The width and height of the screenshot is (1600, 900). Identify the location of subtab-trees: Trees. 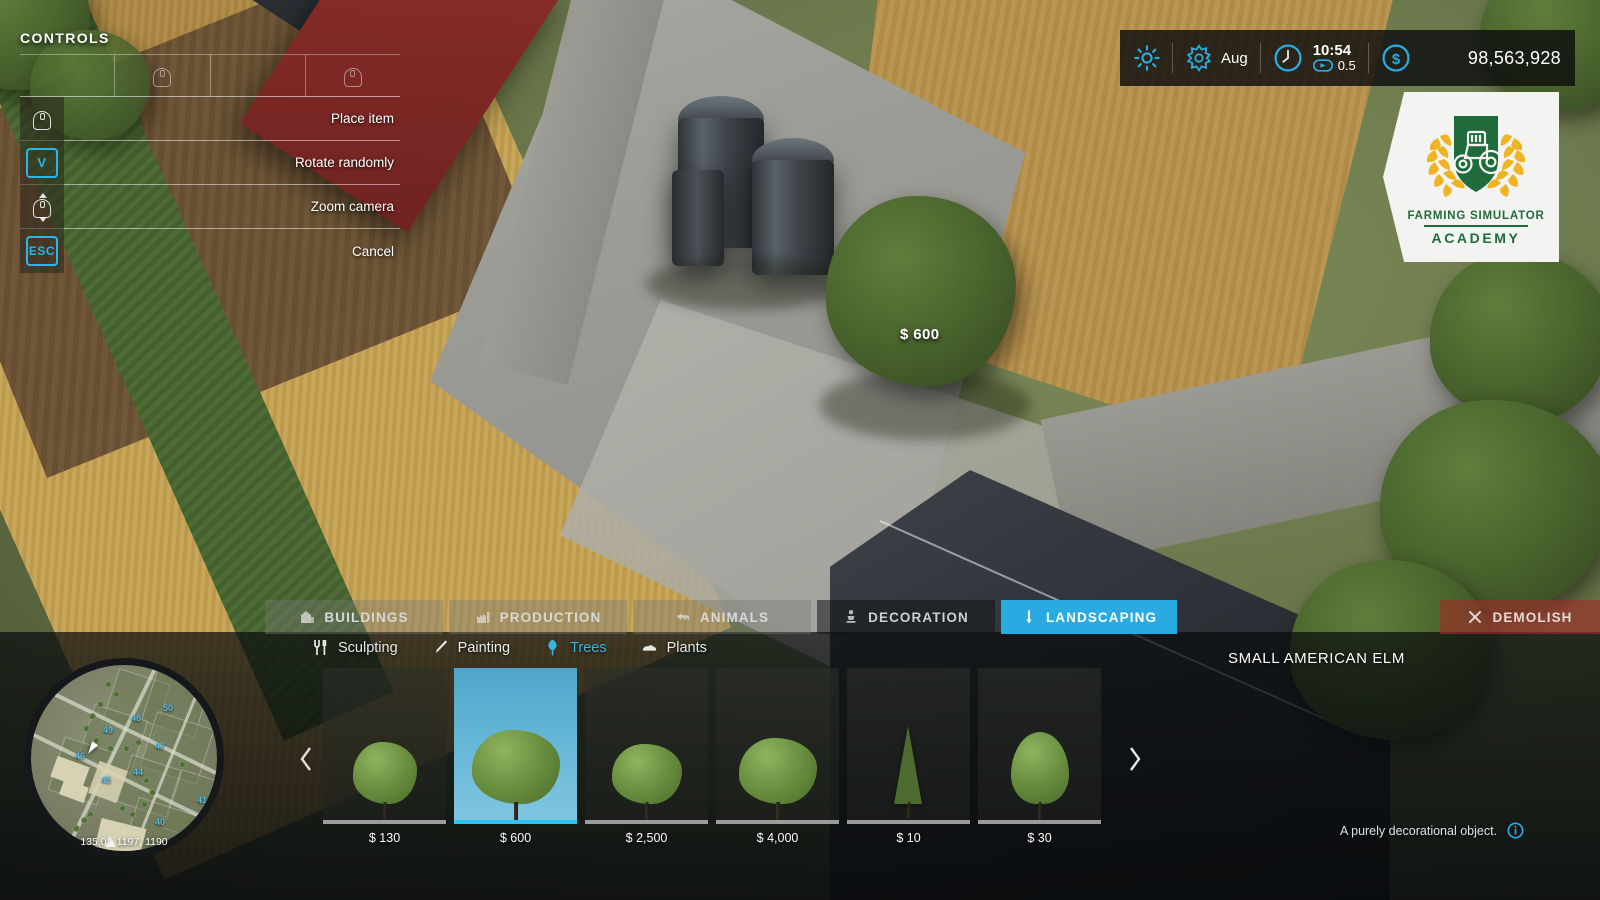
(575, 647).